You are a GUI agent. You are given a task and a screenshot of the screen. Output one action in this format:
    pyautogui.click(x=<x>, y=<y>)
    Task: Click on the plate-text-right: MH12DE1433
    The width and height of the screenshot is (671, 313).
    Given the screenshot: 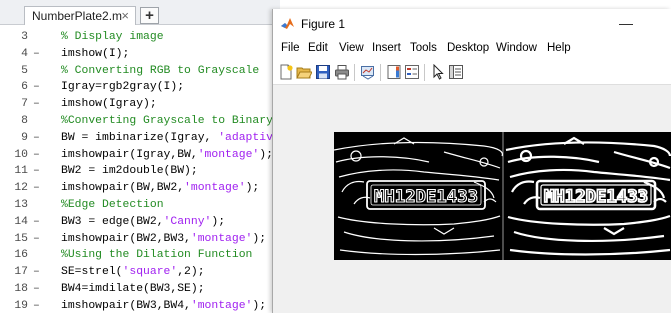 What is the action you would take?
    pyautogui.click(x=596, y=197)
    